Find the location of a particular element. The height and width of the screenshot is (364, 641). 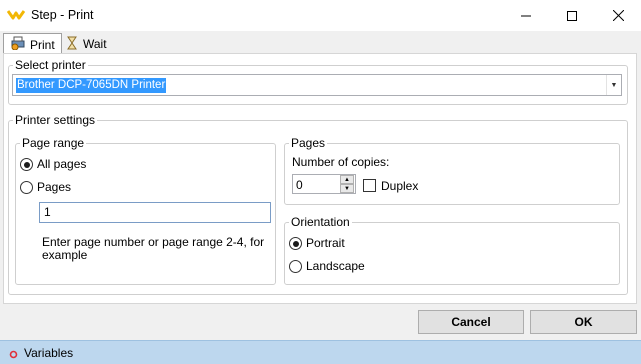

tab-wait-label: Wait is located at coordinates (95, 44).